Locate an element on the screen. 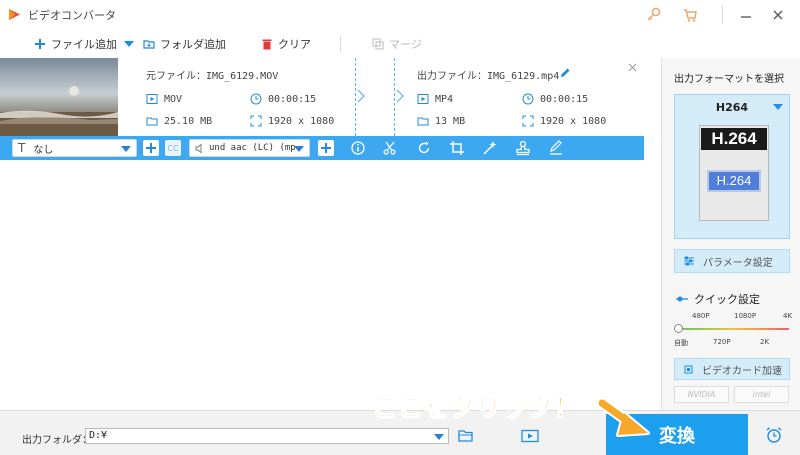 This screenshot has width=800, height=455. source-resolution: 1920 x 1080 is located at coordinates (292, 121).